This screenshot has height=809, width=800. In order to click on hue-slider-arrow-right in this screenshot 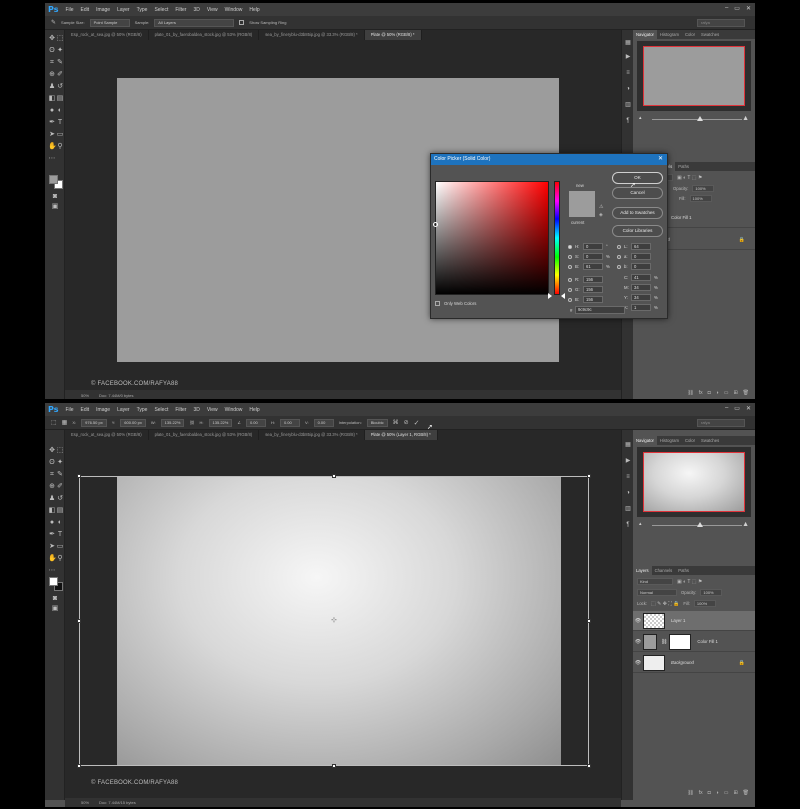, I will do `click(563, 296)`.